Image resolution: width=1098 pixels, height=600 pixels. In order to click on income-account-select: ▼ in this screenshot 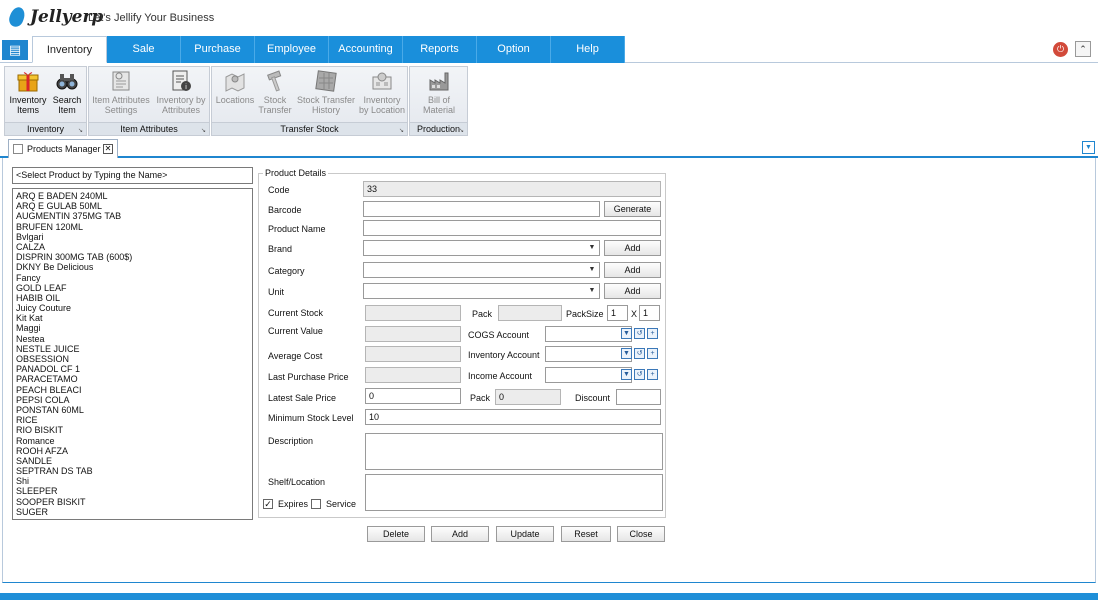, I will do `click(588, 375)`.